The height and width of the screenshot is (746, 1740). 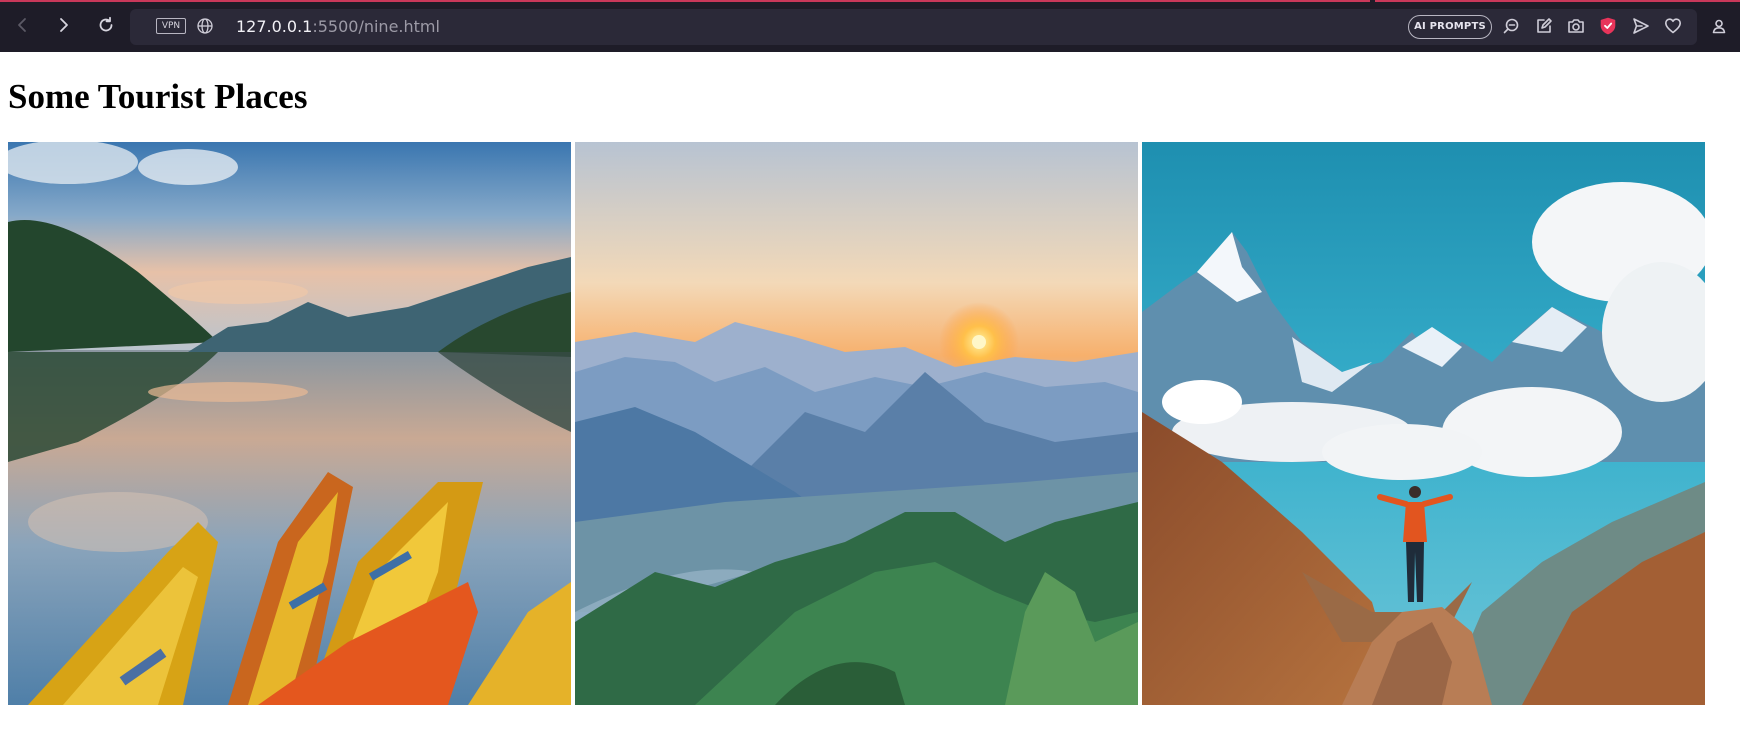 What do you see at coordinates (1511, 26) in the screenshot?
I see `search-chat-icon` at bounding box center [1511, 26].